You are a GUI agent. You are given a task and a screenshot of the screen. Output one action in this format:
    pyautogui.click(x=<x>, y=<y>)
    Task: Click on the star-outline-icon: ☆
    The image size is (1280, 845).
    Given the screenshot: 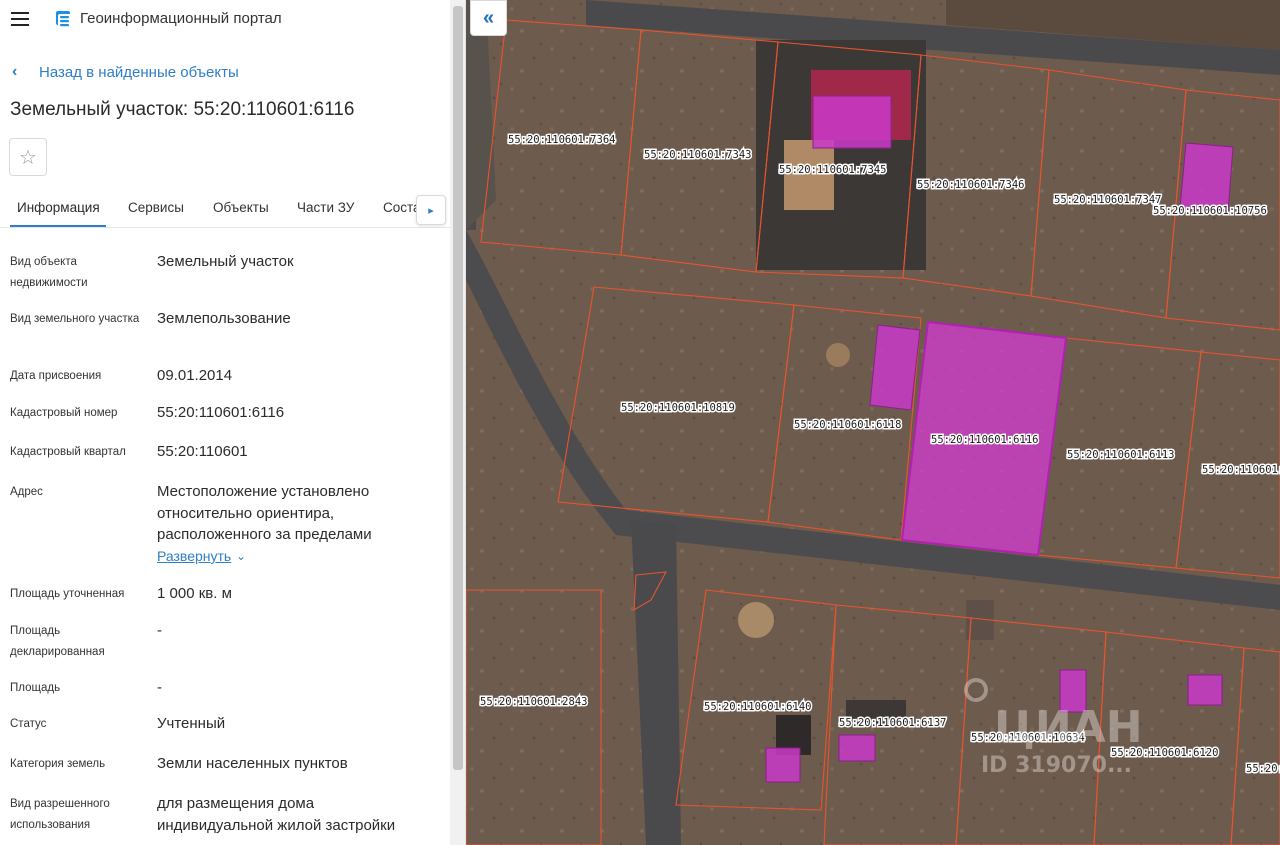 What is the action you would take?
    pyautogui.click(x=28, y=157)
    